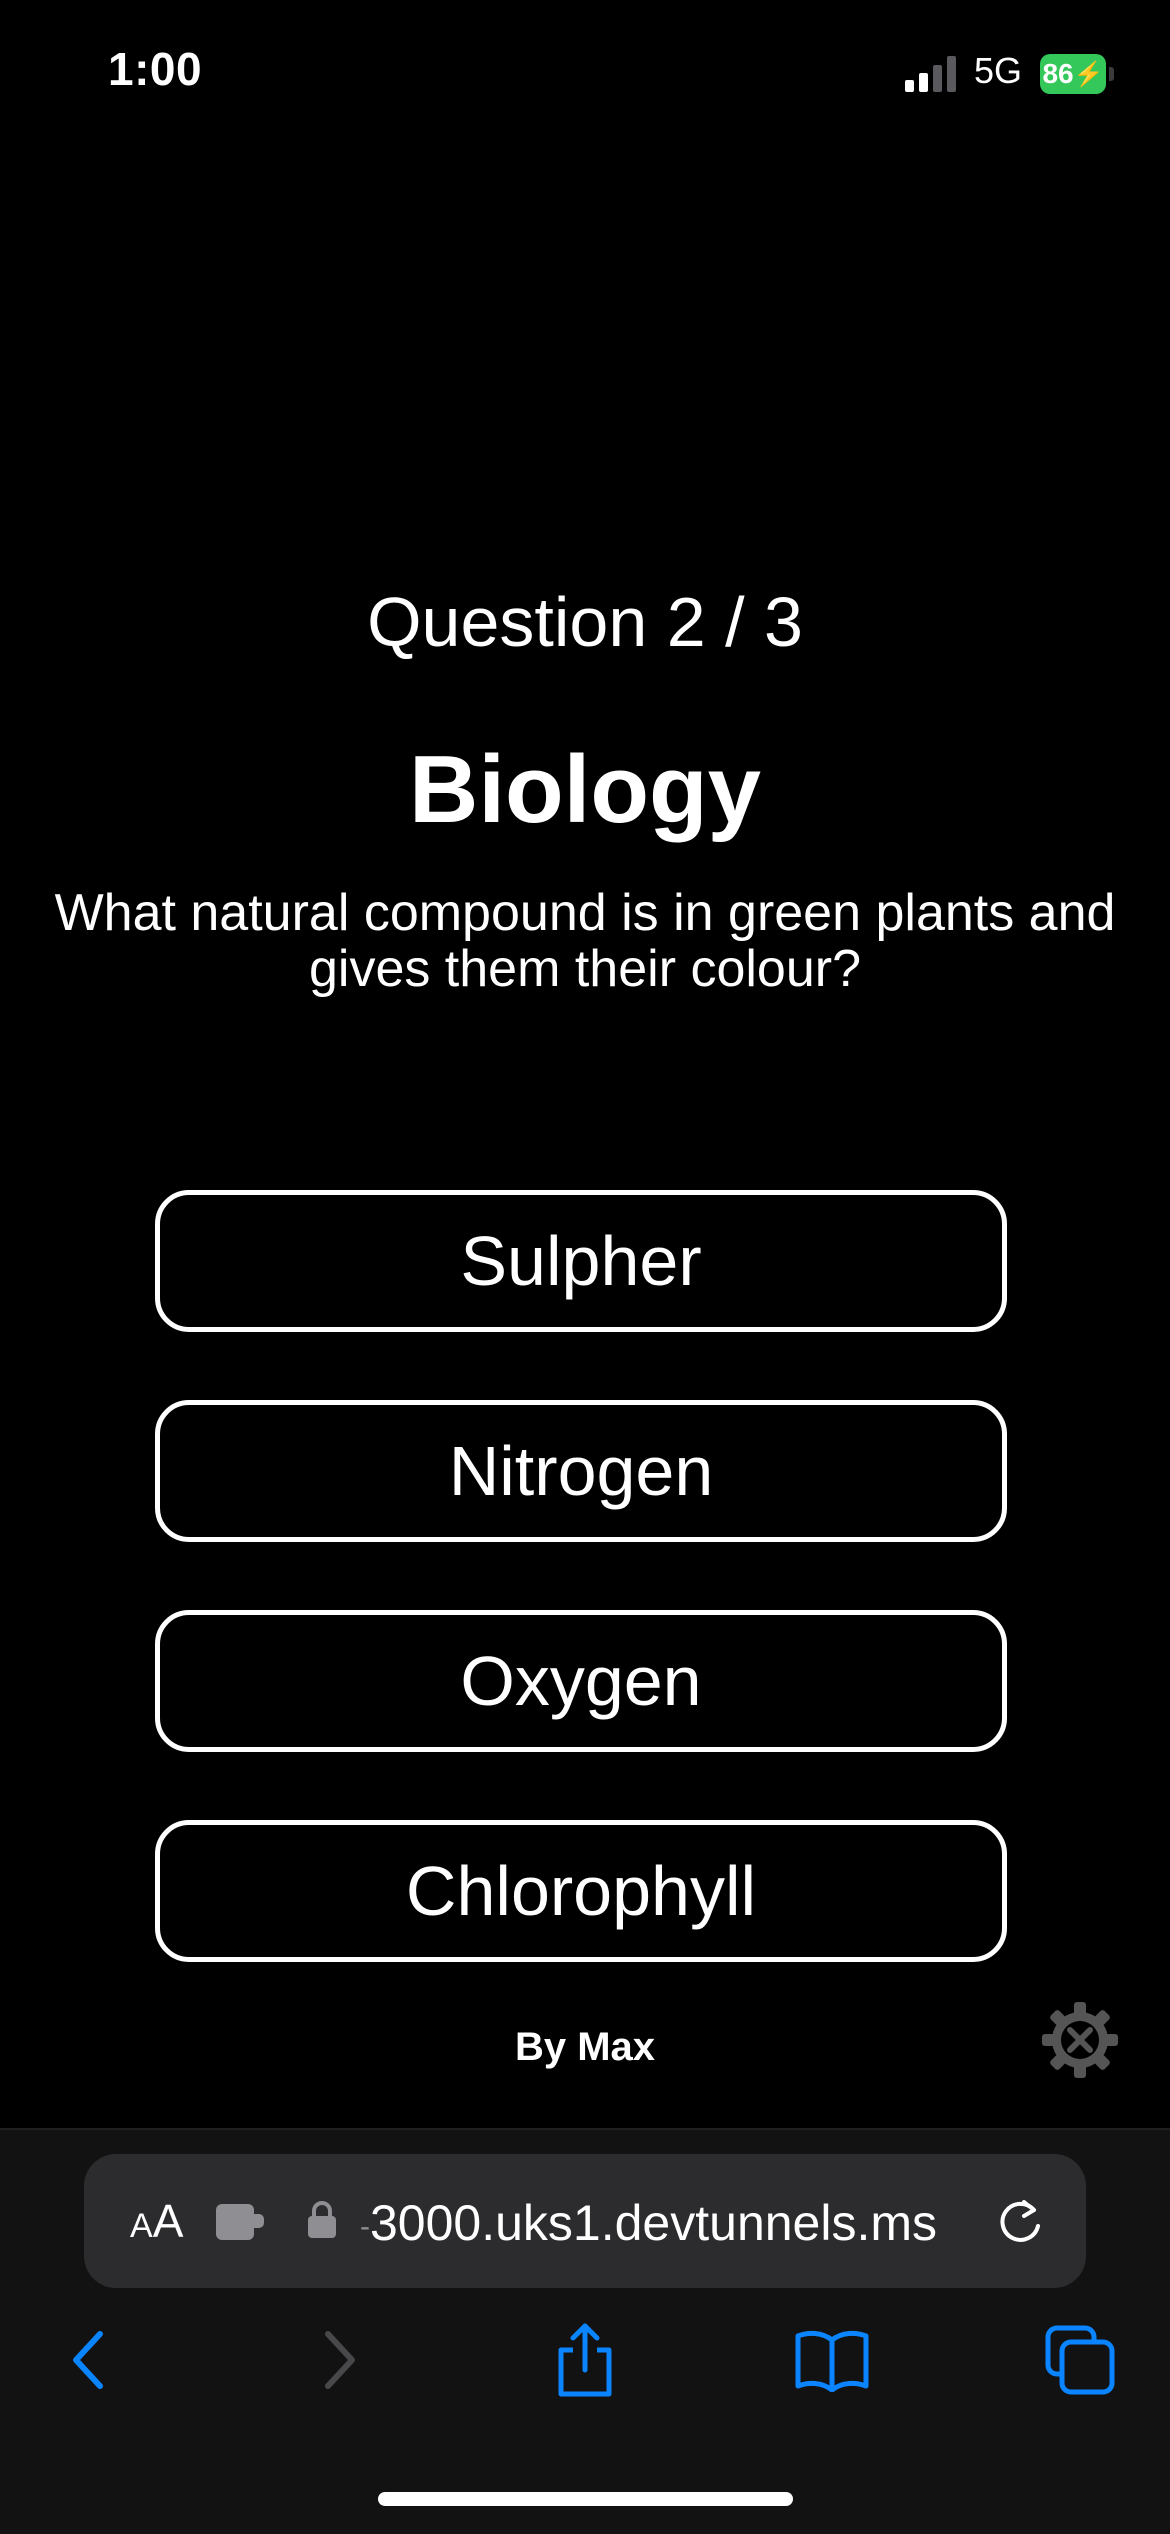  I want to click on address-bar: AA -3000.uks1.devtunnels.ms, so click(585, 2221).